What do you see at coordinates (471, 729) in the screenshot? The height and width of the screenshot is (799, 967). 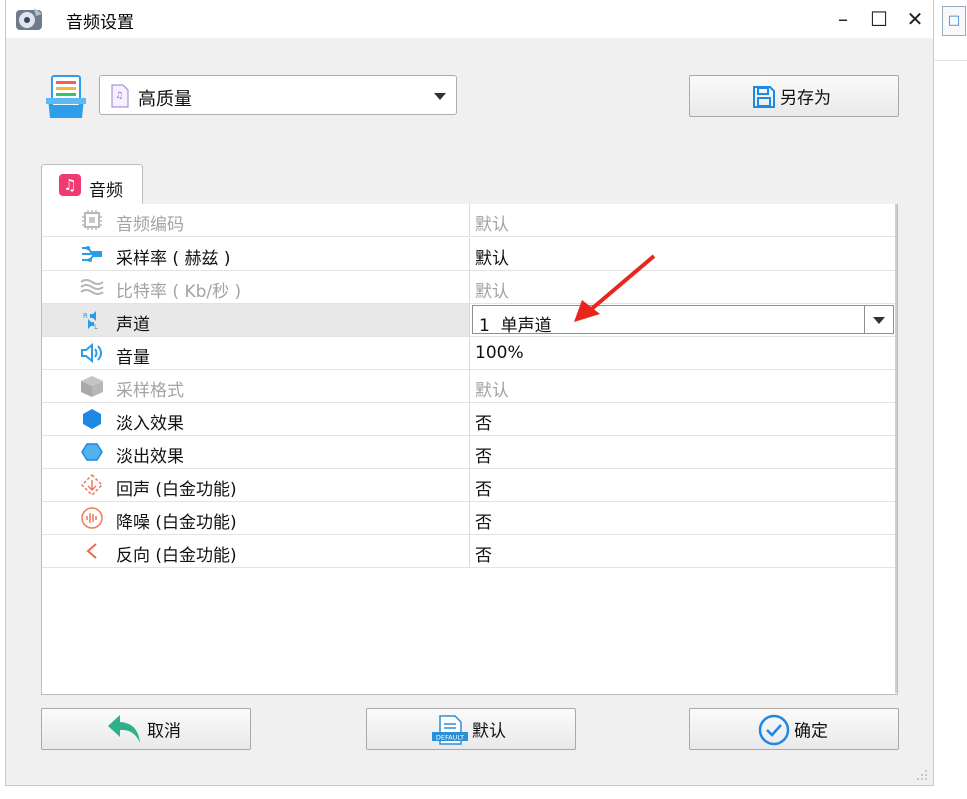 I see `default-button: DEFAULT 默认` at bounding box center [471, 729].